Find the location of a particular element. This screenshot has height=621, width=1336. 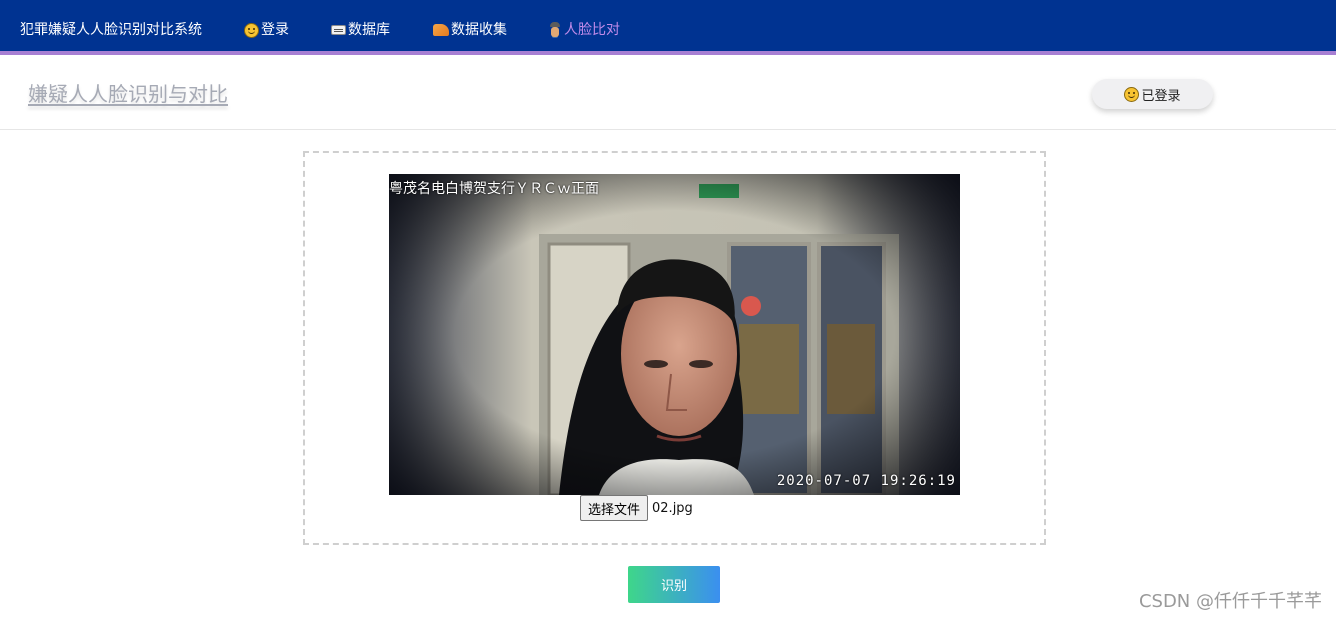

login-status-badge: 已登录 is located at coordinates (1152, 94).